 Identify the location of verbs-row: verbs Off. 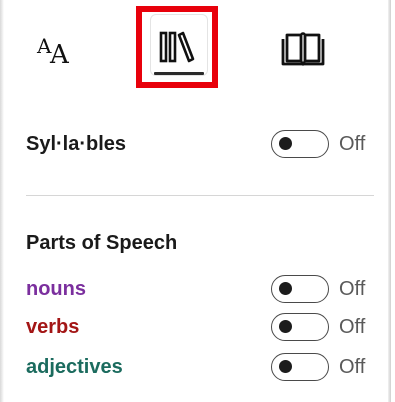
(198, 327).